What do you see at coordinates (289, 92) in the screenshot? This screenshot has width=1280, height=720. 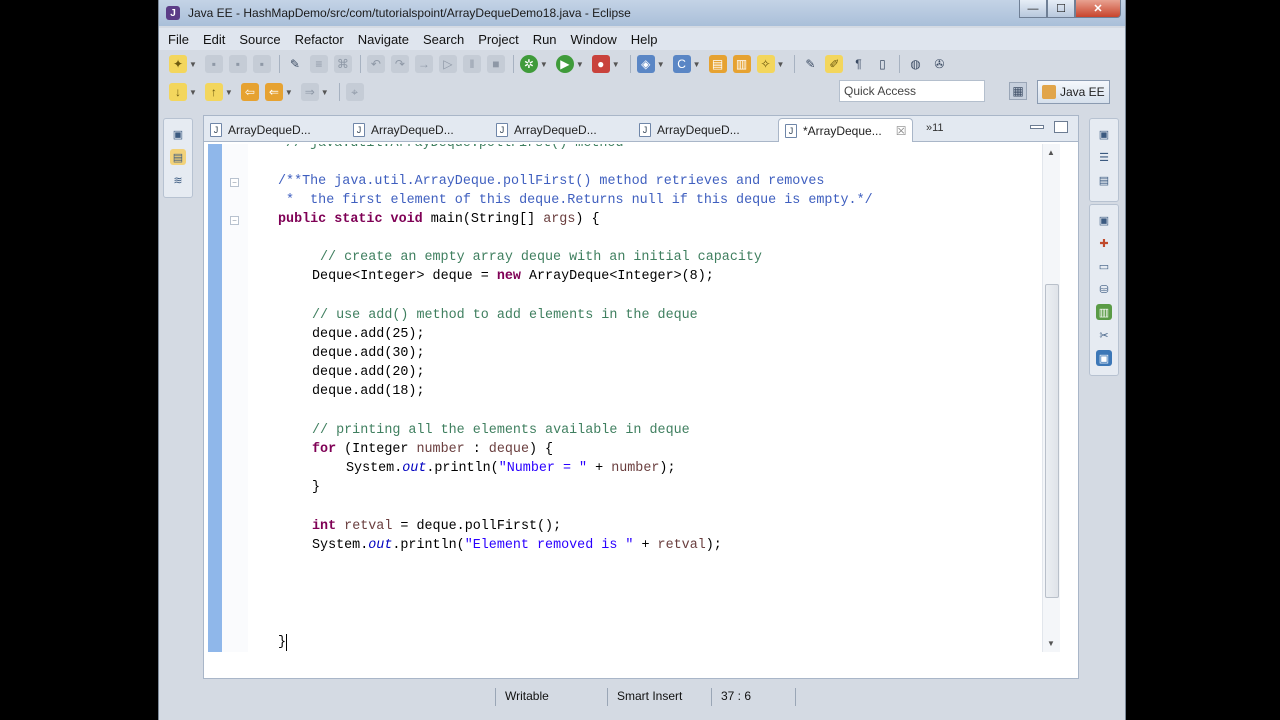 I see `back-dropdown-icon: ▼` at bounding box center [289, 92].